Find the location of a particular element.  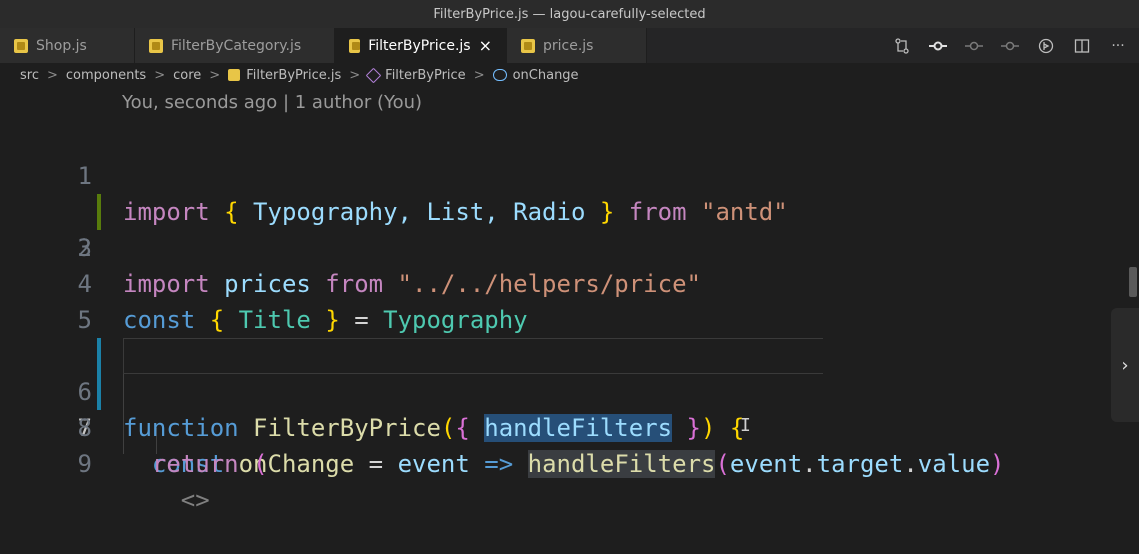

tab-label: FilterByCategory.js is located at coordinates (236, 45).